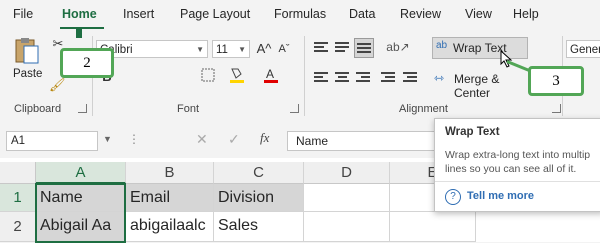  I want to click on clipboard-icon, so click(27, 51).